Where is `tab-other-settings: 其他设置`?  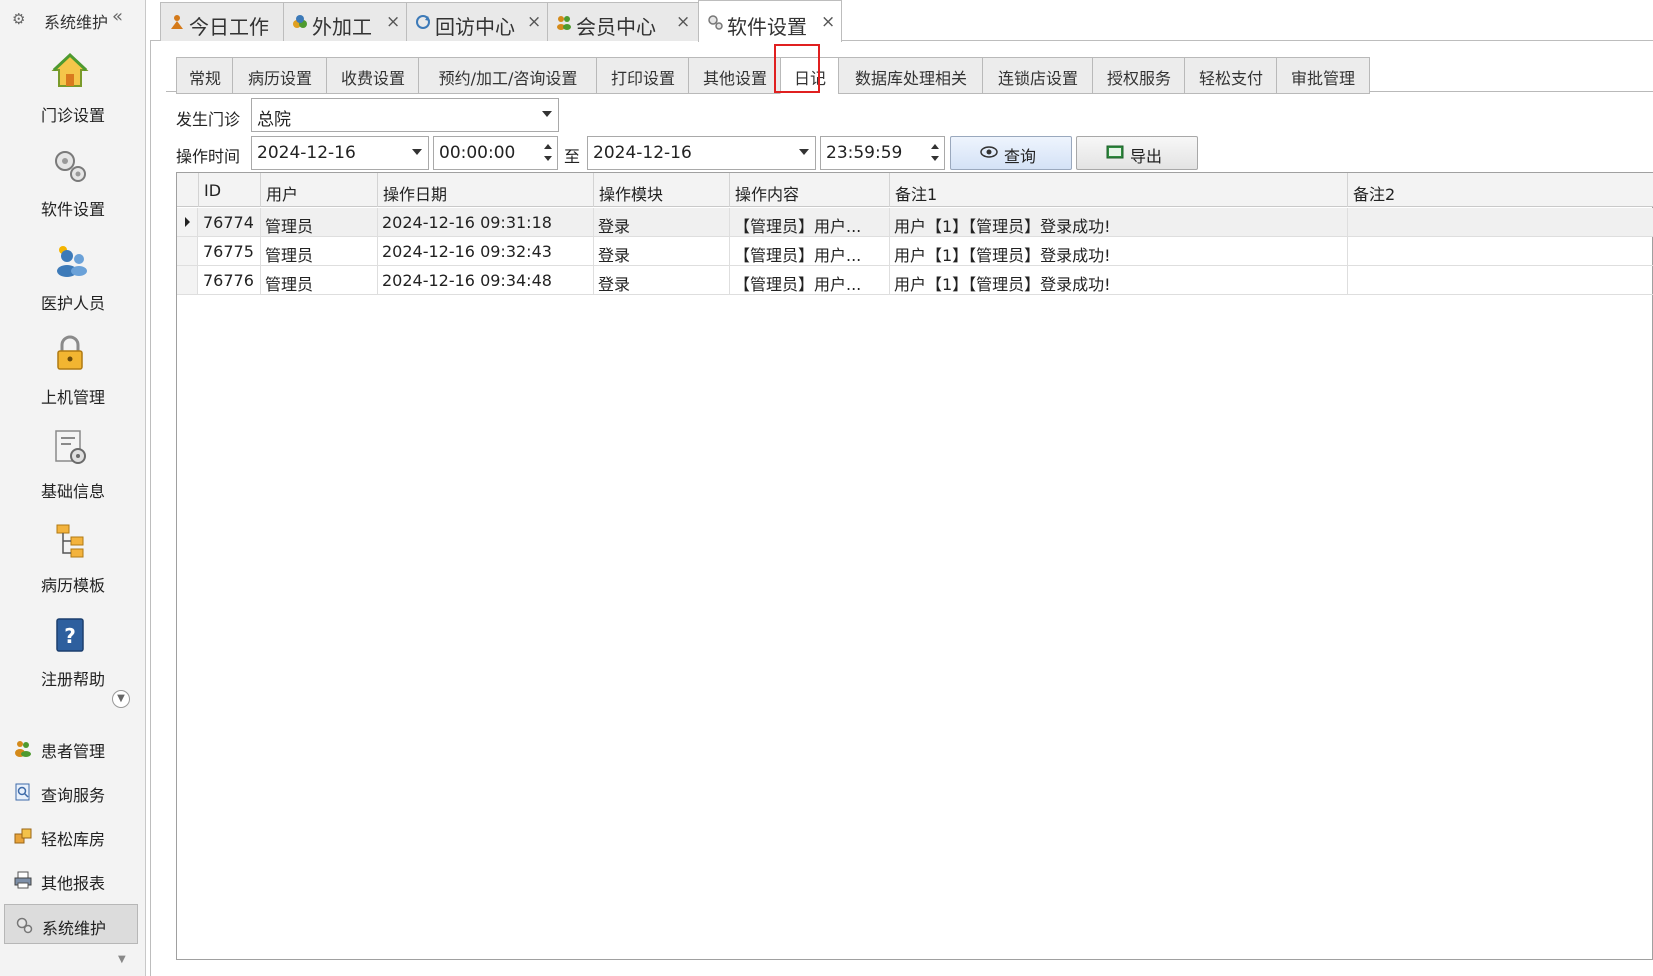 tab-other-settings: 其他设置 is located at coordinates (735, 75).